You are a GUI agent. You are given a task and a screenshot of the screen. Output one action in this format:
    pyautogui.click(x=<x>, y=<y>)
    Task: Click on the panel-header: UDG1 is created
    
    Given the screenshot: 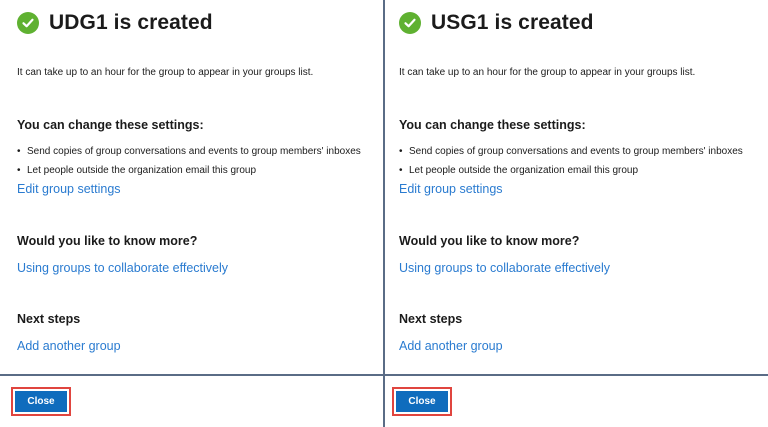 What is the action you would take?
    pyautogui.click(x=115, y=23)
    